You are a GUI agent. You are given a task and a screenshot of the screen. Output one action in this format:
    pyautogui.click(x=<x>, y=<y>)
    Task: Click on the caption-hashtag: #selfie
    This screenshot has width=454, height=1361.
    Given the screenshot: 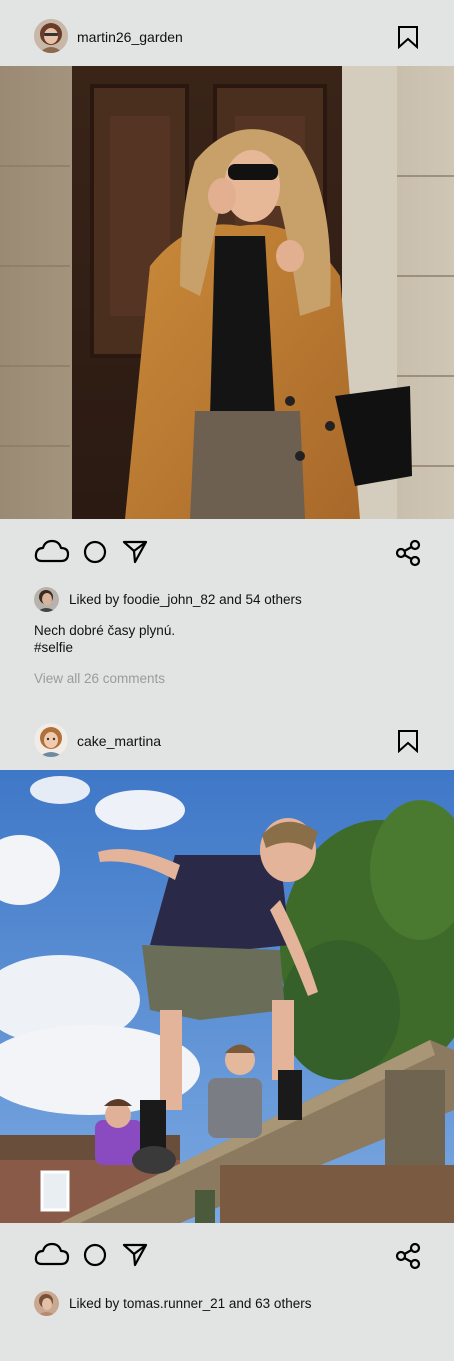 What is the action you would take?
    pyautogui.click(x=104, y=647)
    